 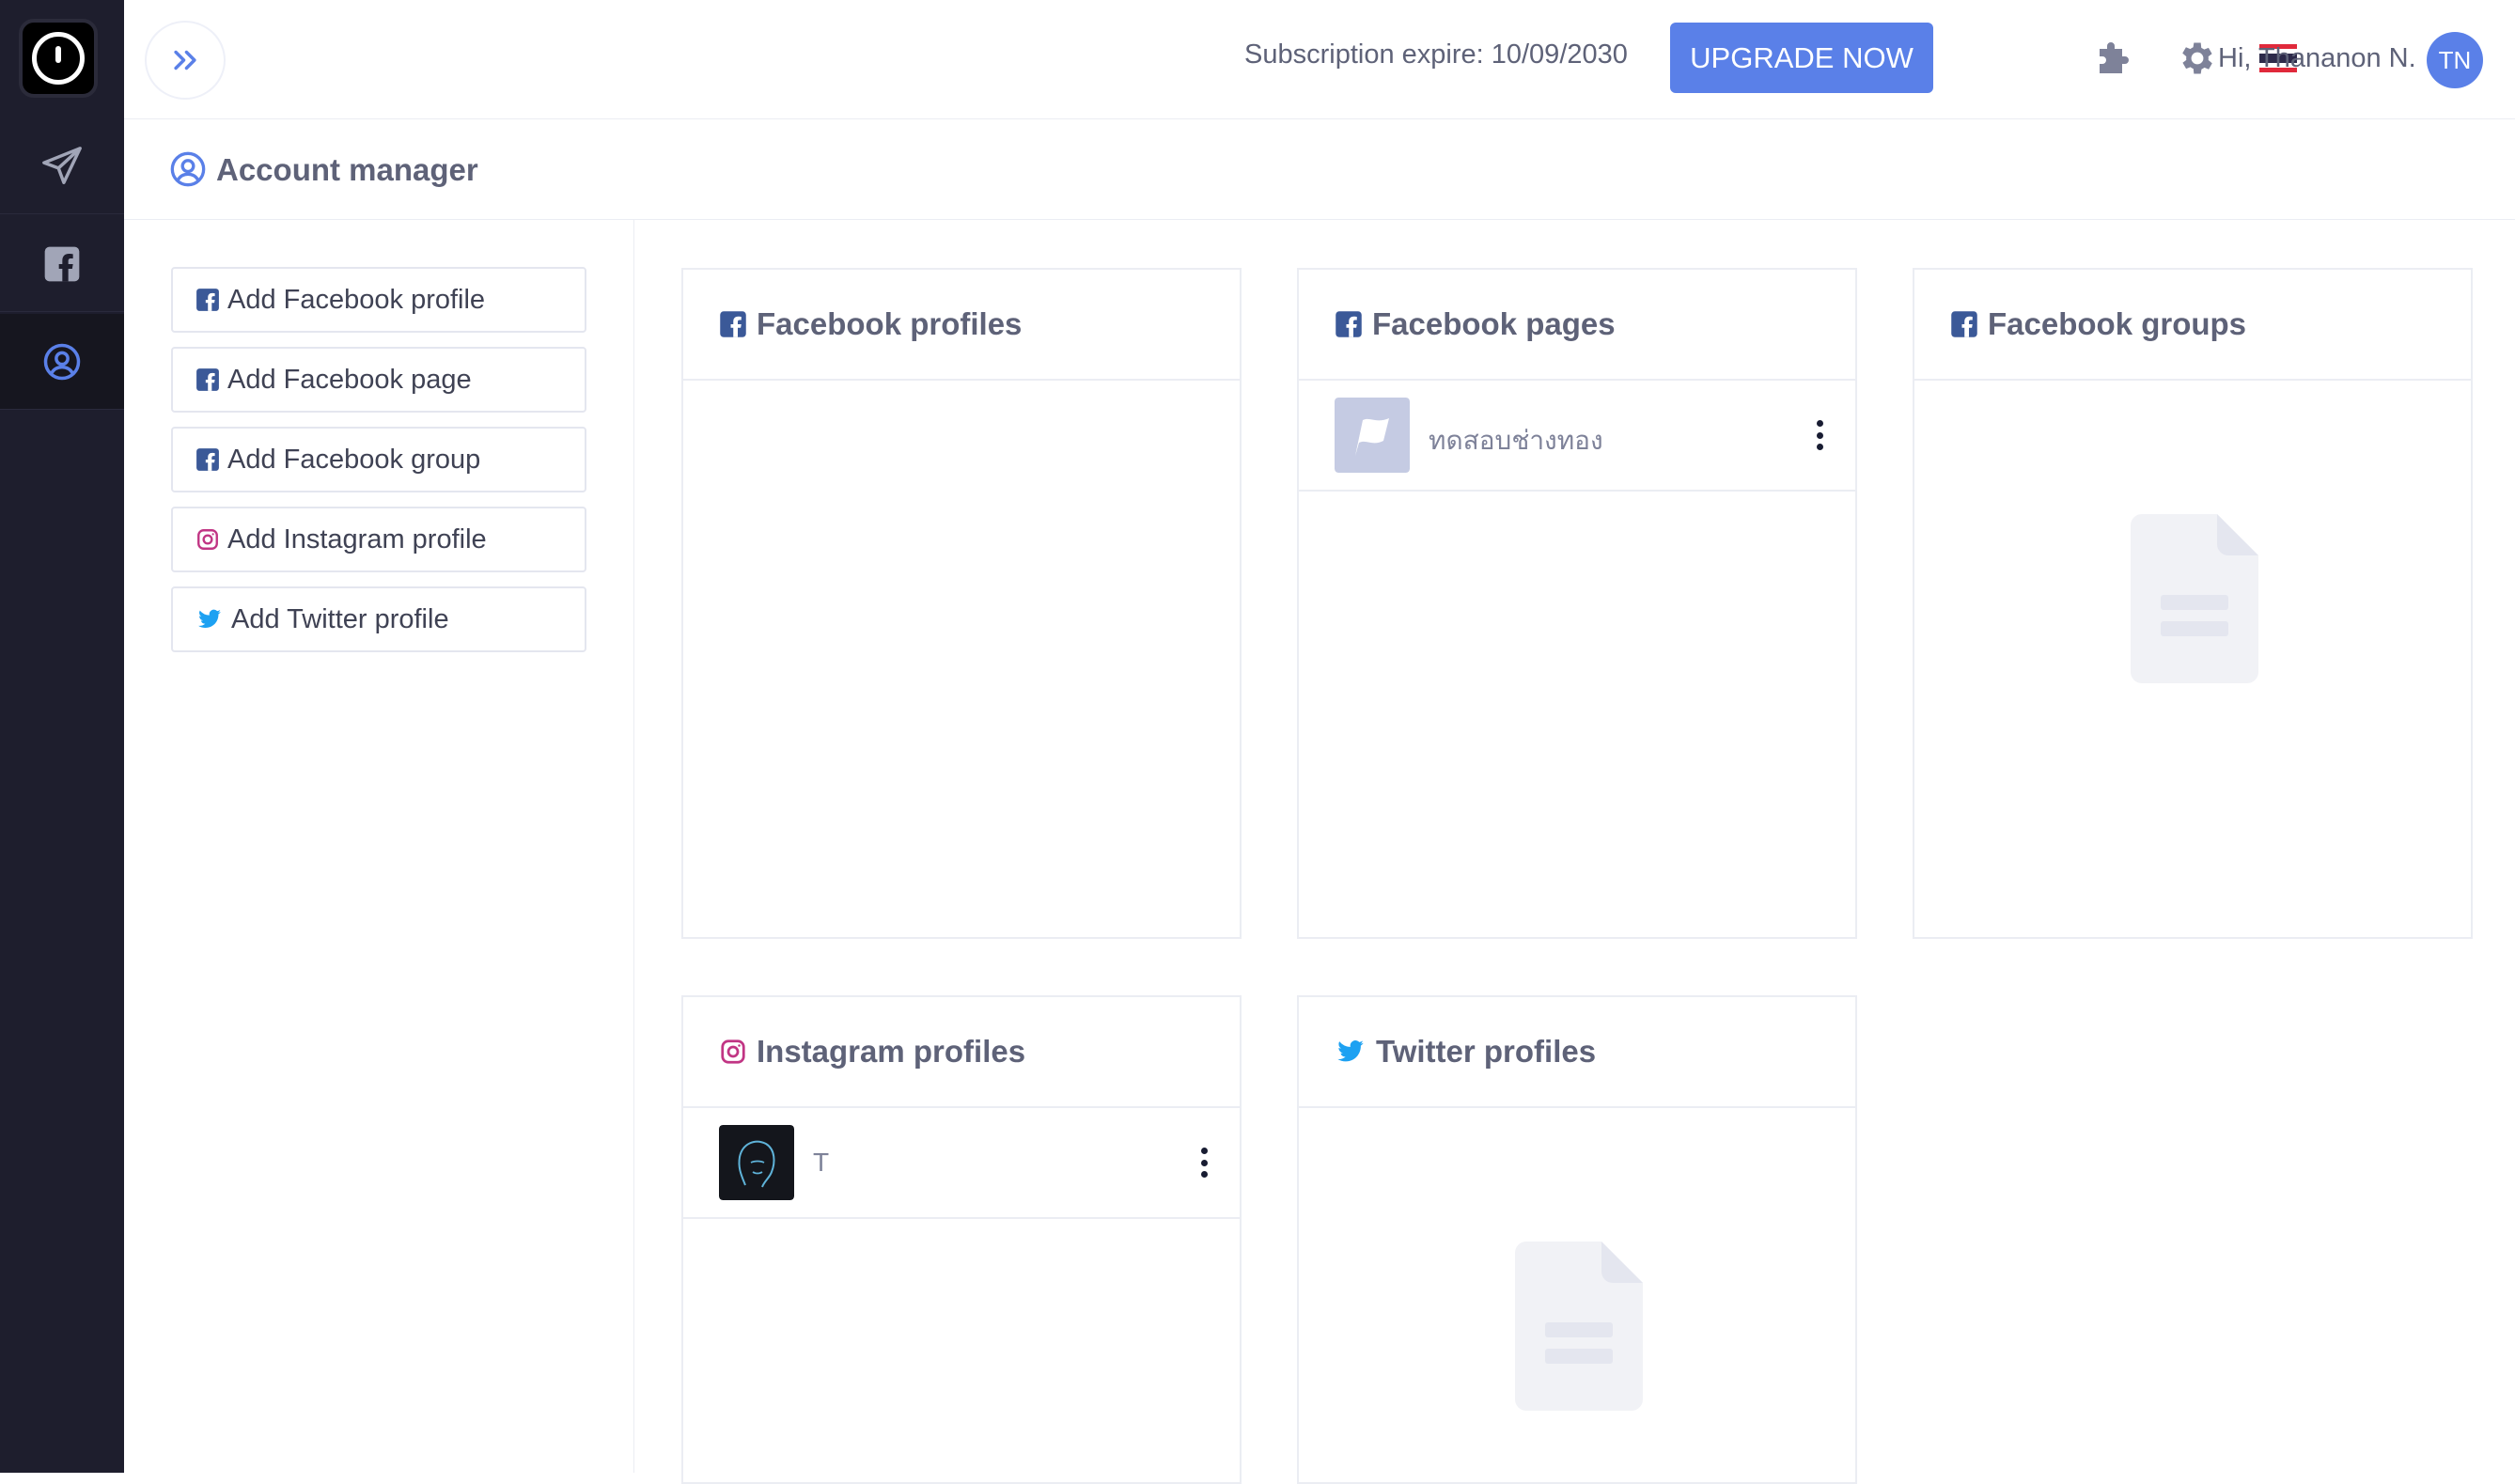 I want to click on add-button-label: Add Twitter profile, so click(x=340, y=618).